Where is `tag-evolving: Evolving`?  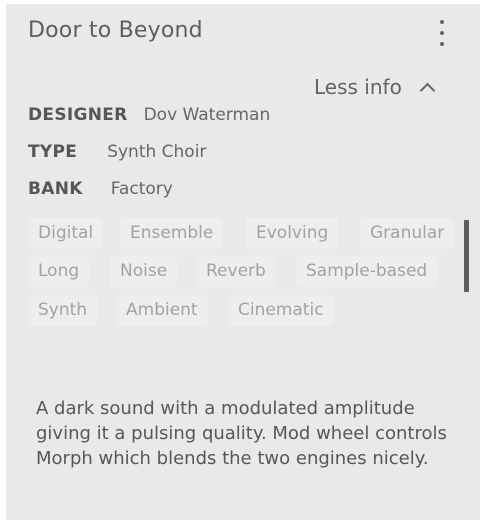
tag-evolving: Evolving is located at coordinates (292, 233).